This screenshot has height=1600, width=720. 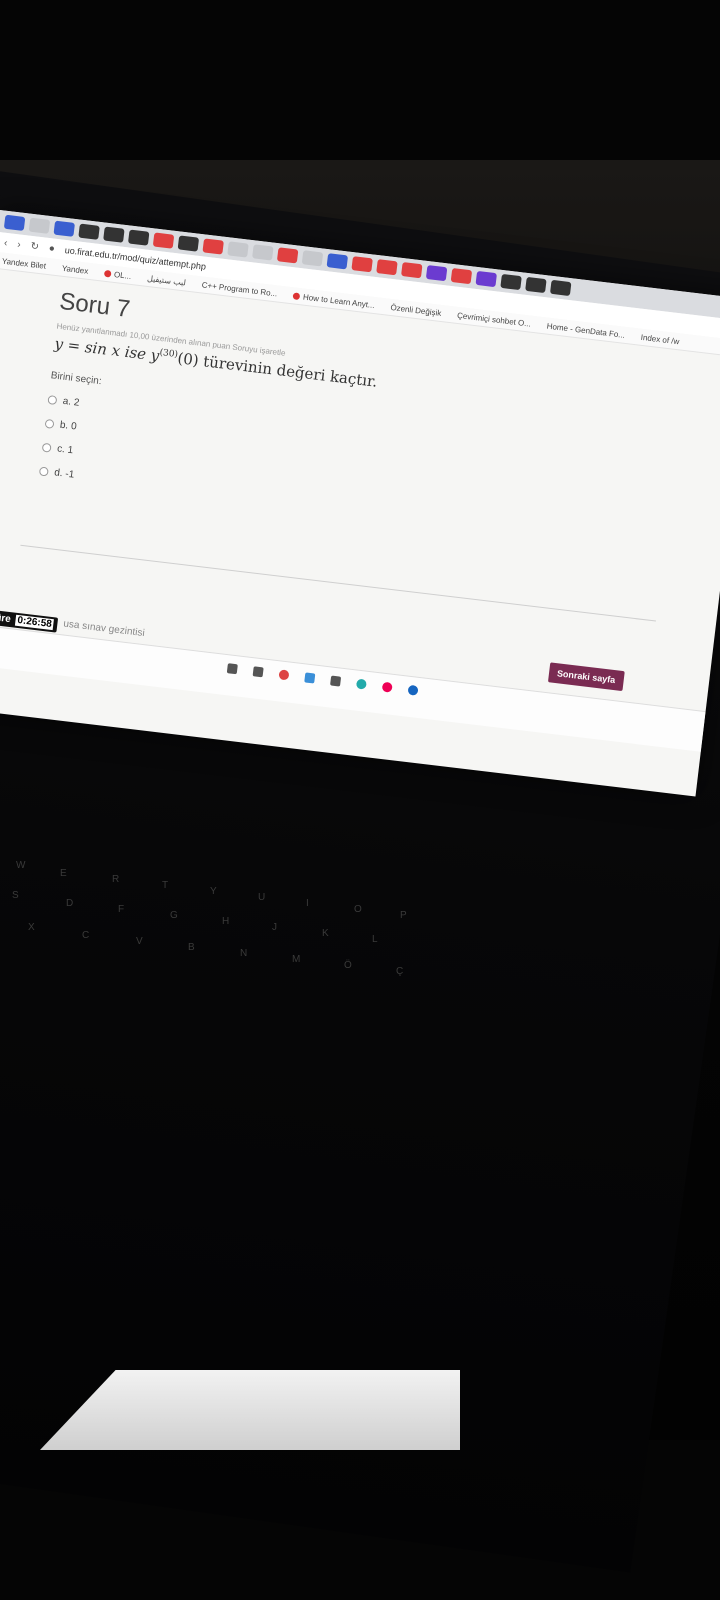 What do you see at coordinates (35, 246) in the screenshot?
I see `reload-icon: ↻` at bounding box center [35, 246].